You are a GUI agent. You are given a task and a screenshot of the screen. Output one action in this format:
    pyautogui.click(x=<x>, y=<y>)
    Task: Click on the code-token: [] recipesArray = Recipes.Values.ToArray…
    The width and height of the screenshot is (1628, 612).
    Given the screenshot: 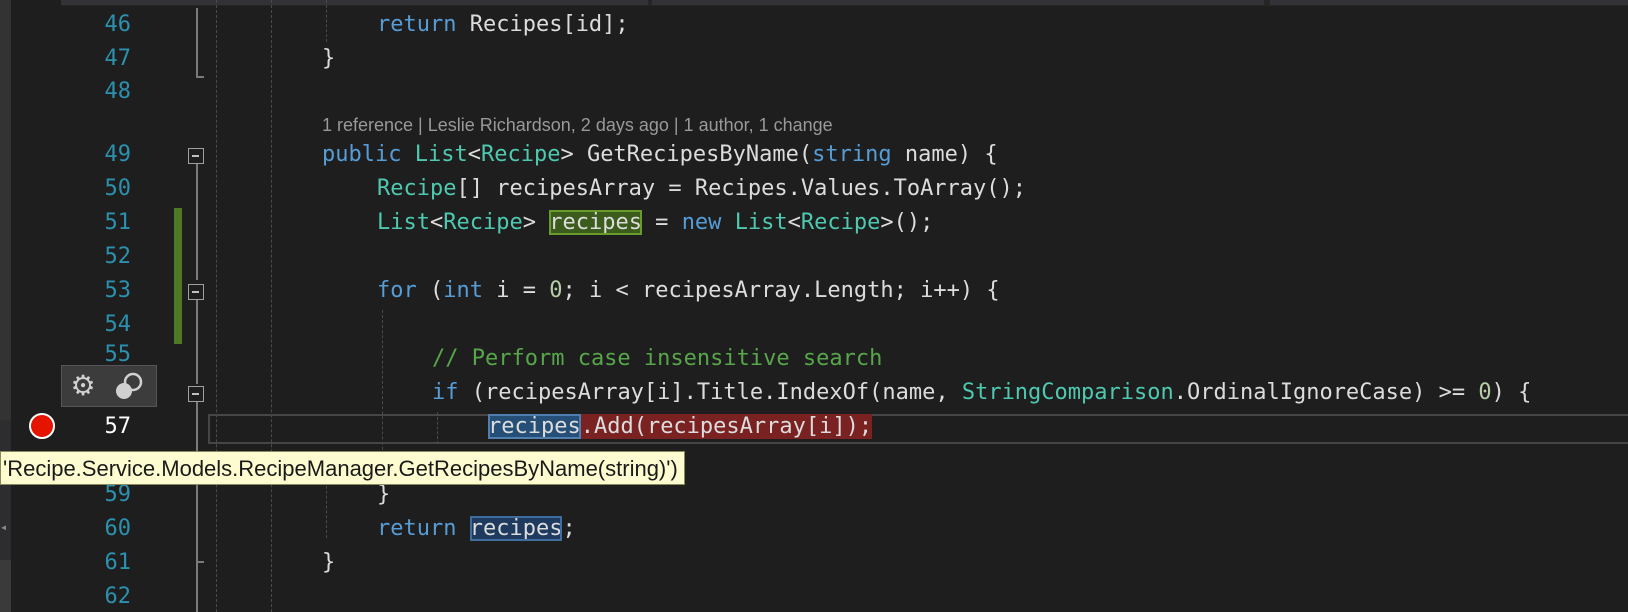 What is the action you would take?
    pyautogui.click(x=741, y=188)
    